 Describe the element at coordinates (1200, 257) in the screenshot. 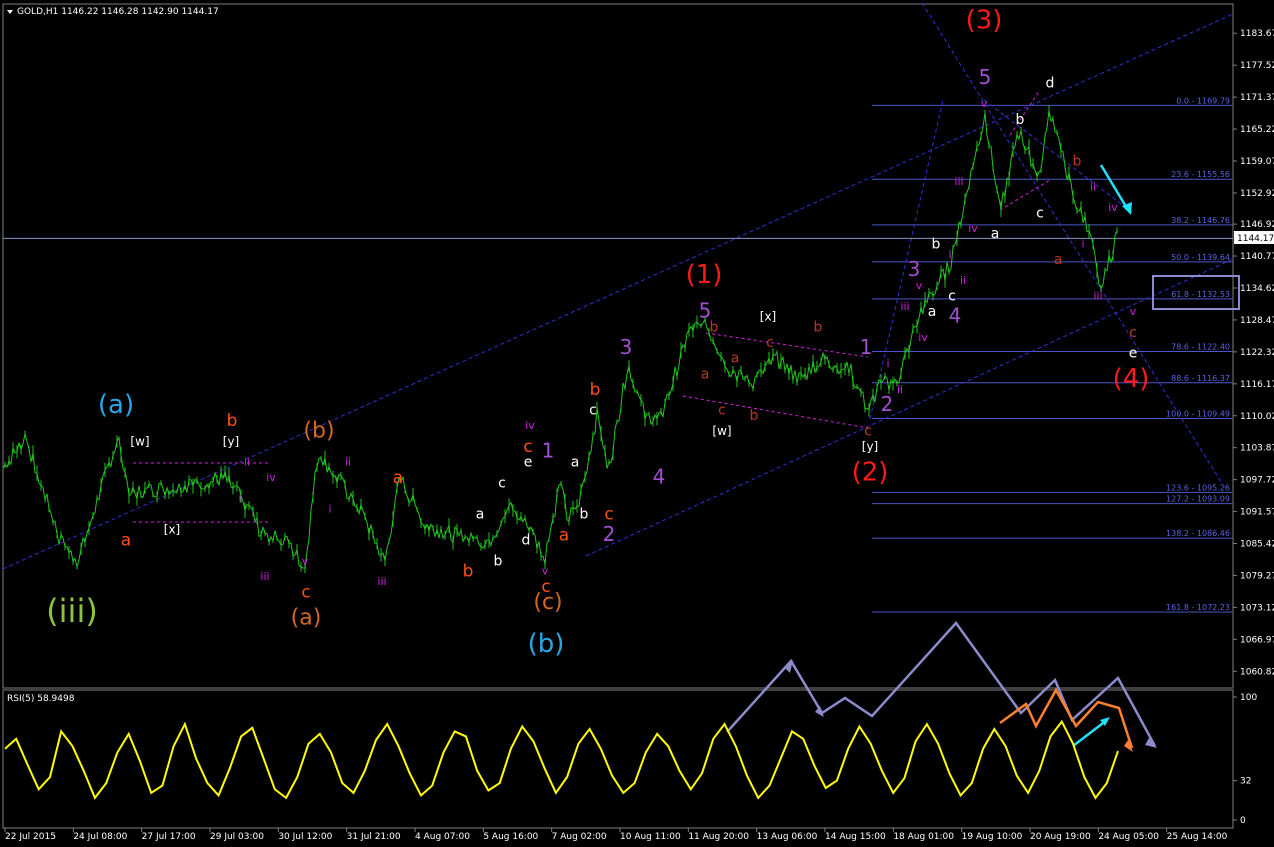

I see `fib-level-label: 50.0 - 1139.64` at that location.